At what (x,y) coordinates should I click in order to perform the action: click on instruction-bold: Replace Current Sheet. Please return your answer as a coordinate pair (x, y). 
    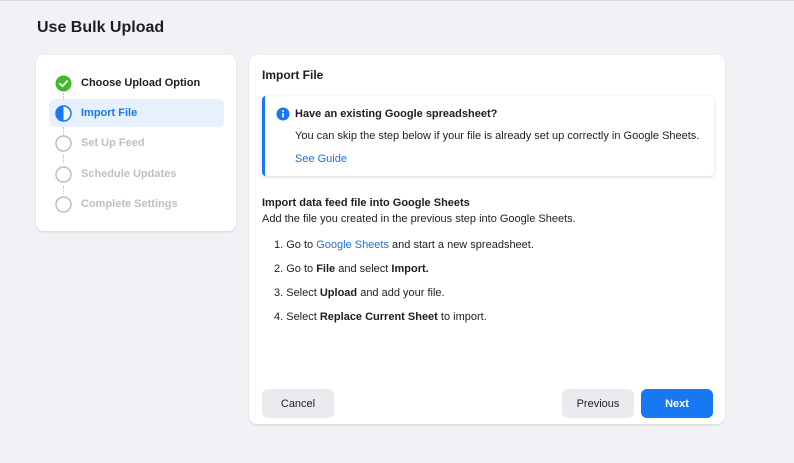
    Looking at the image, I should click on (378, 317).